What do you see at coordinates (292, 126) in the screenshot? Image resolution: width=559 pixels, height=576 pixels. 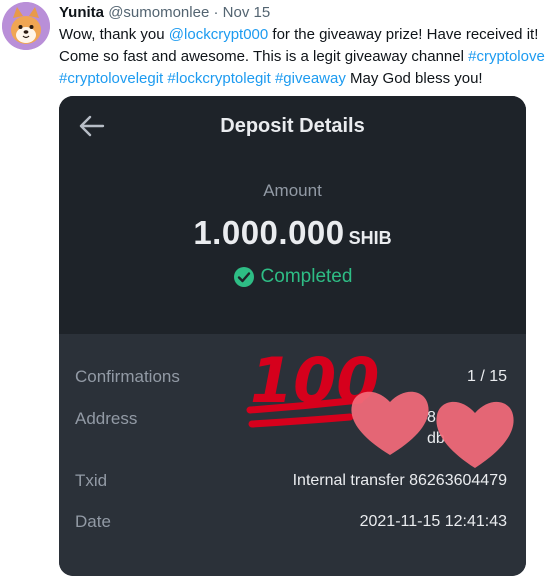 I see `deposit-title: Deposit Details` at bounding box center [292, 126].